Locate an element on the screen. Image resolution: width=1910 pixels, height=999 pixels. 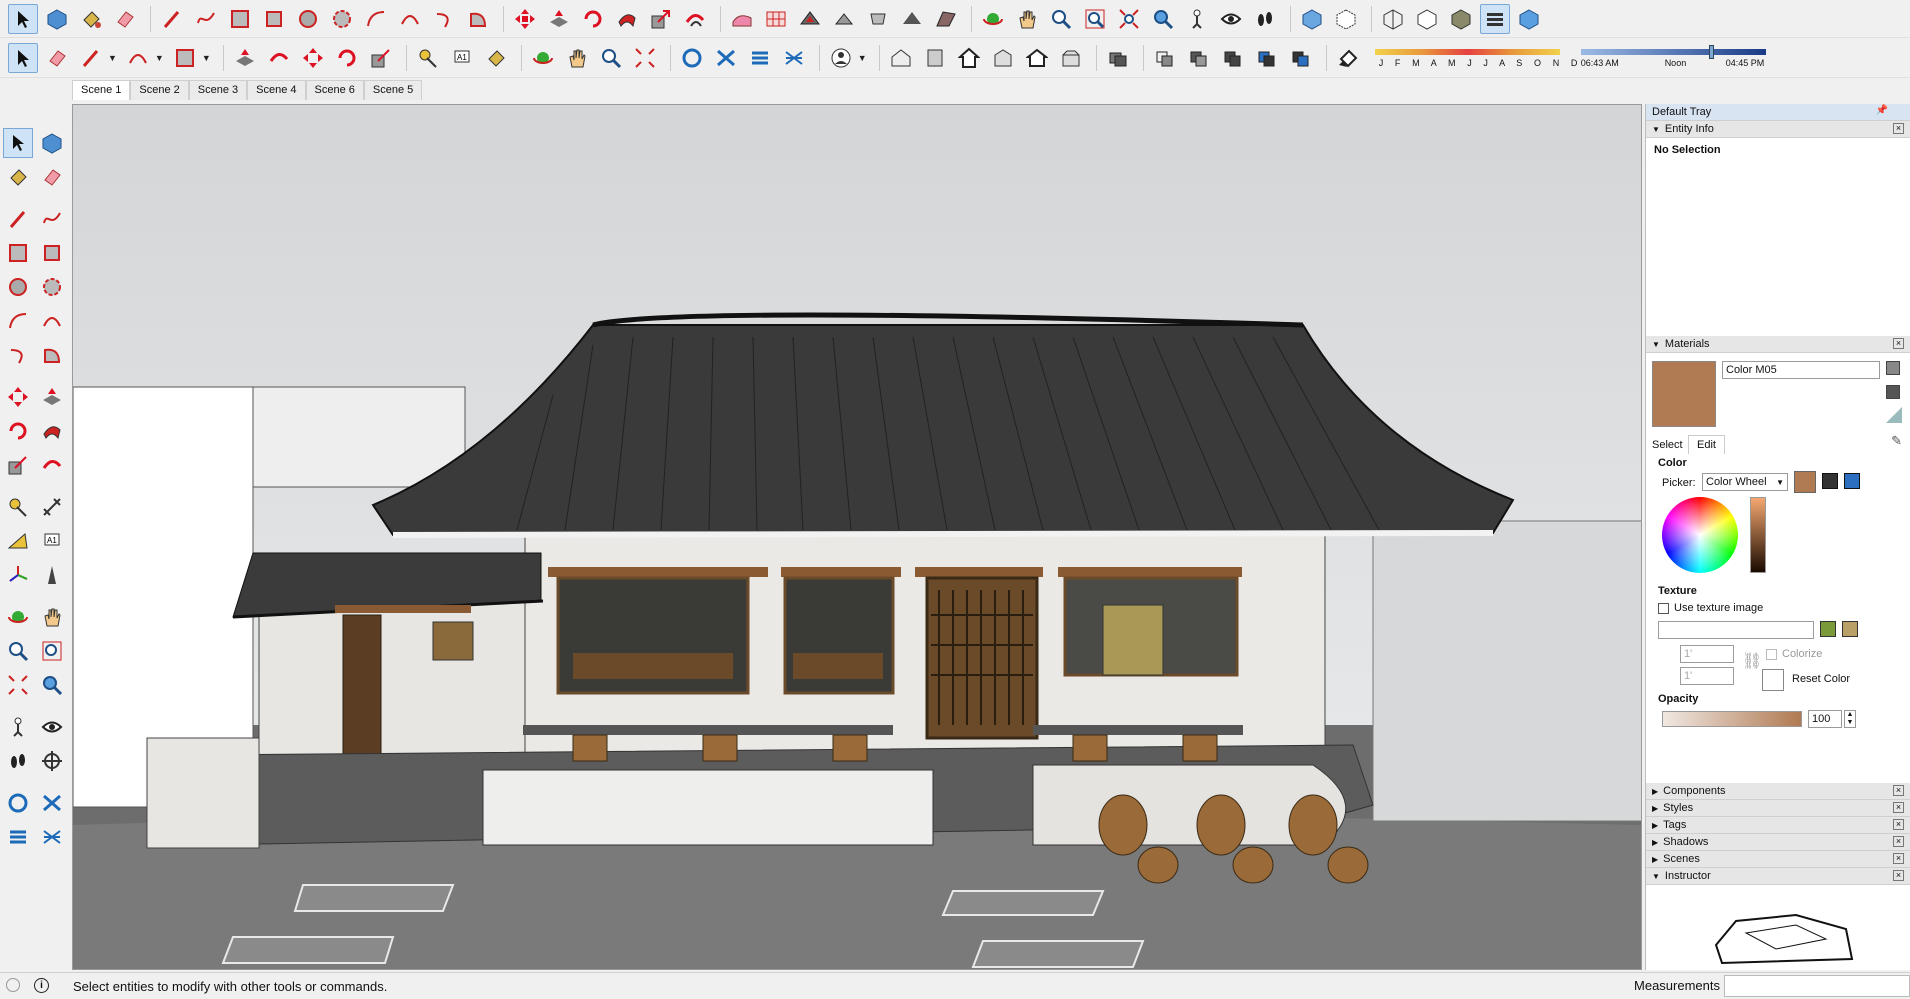
look-around-icon is located at coordinates (1231, 19).